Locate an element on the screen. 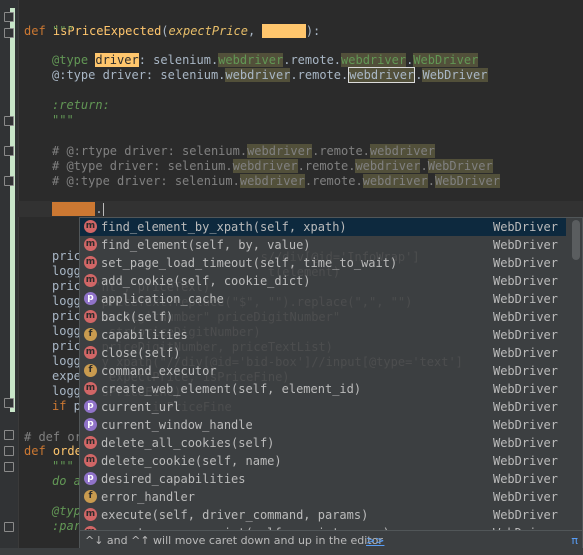  comment-text: # @type driver: selenium. is located at coordinates (142, 166).